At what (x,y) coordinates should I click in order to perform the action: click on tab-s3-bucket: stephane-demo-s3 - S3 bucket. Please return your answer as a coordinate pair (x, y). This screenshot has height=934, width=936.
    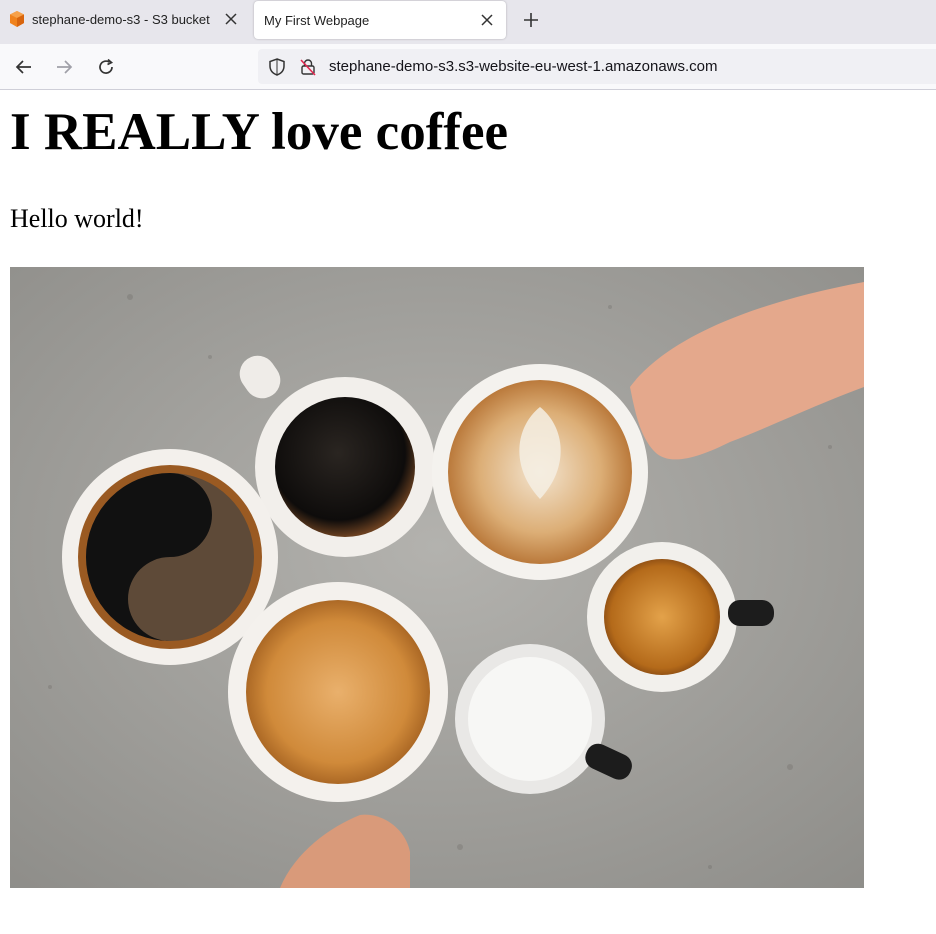
    Looking at the image, I should click on (125, 19).